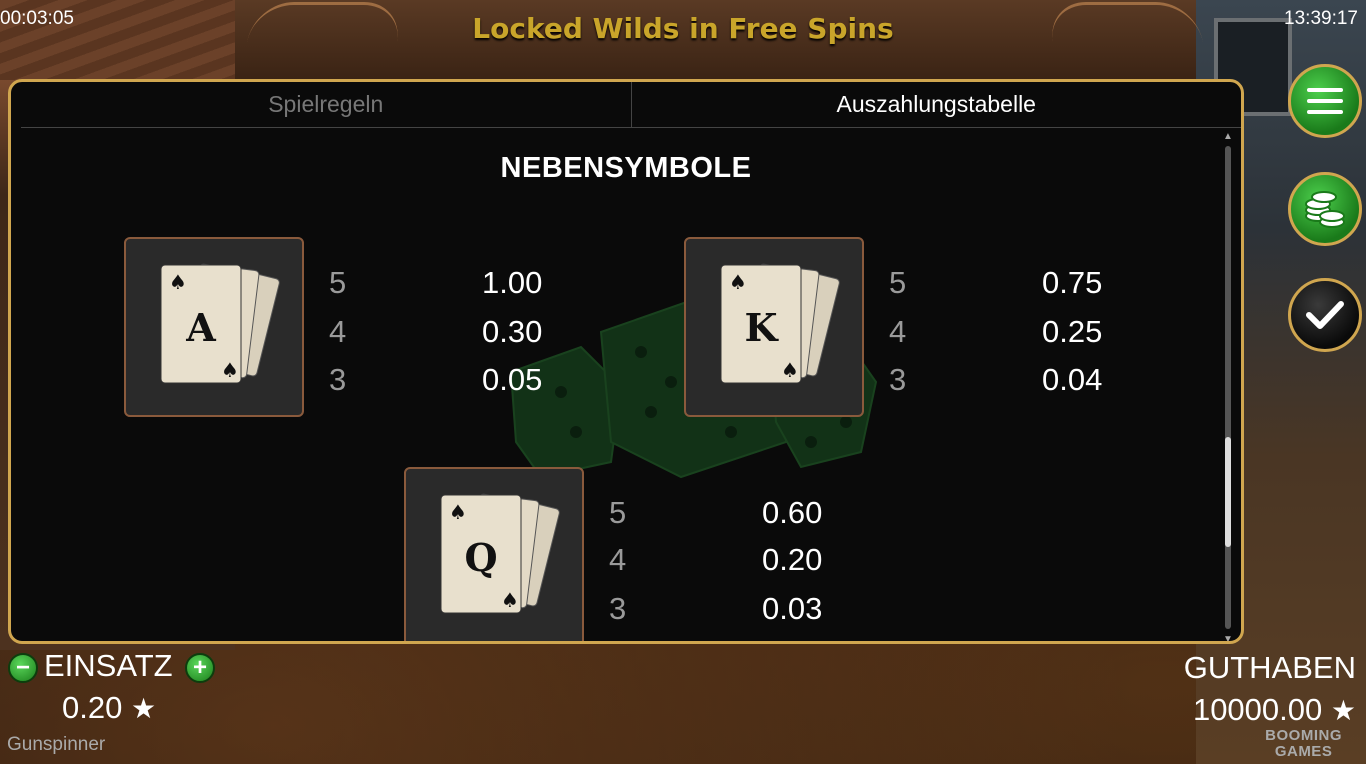  Describe the element at coordinates (56, 744) in the screenshot. I see `game-name: Gunspinner` at that location.